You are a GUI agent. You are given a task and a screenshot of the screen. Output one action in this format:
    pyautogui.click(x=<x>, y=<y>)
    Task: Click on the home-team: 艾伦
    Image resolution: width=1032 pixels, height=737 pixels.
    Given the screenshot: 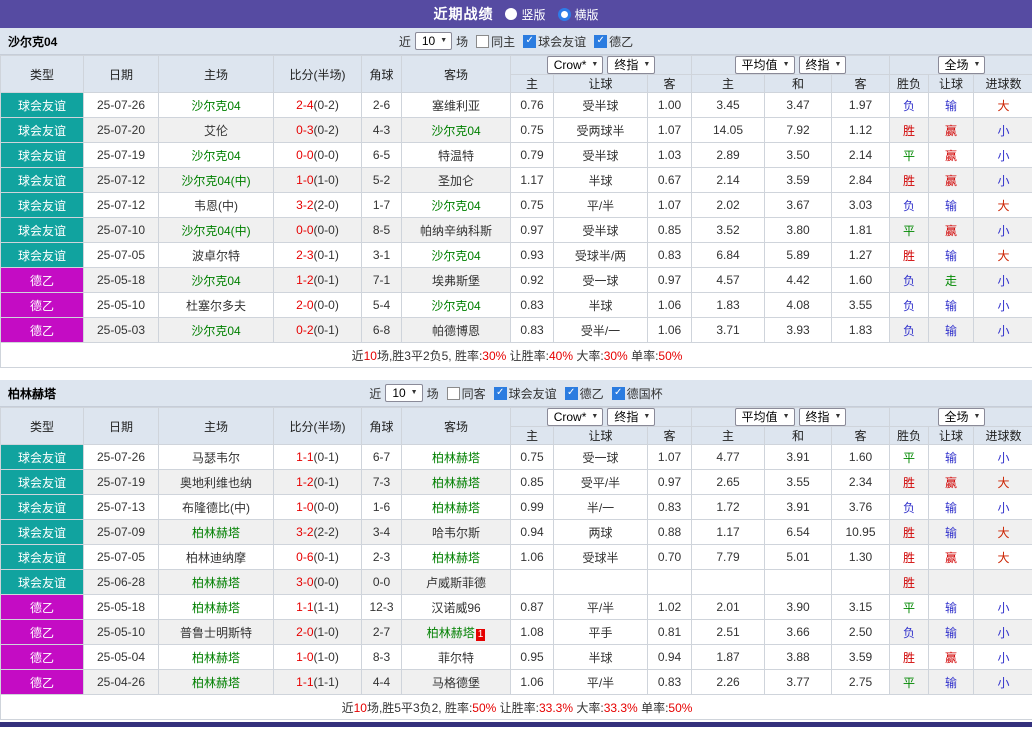 What is the action you would take?
    pyautogui.click(x=215, y=130)
    